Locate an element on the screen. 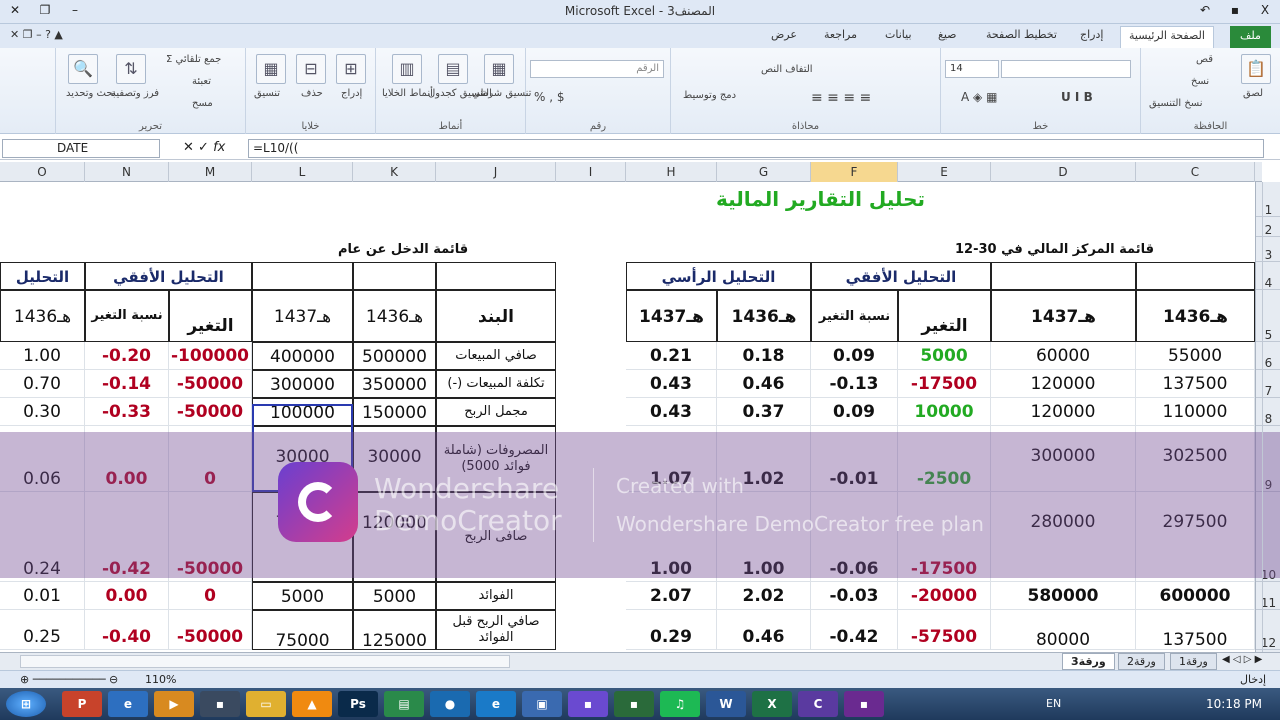 This screenshot has width=1280, height=720. explorer-taskbar-icon: ▭ is located at coordinates (266, 704).